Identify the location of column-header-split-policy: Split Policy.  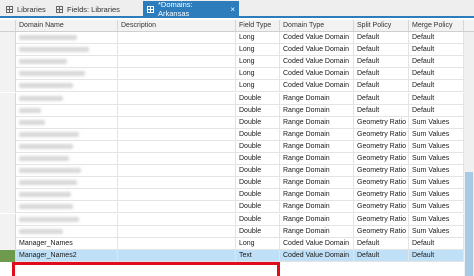
(381, 25).